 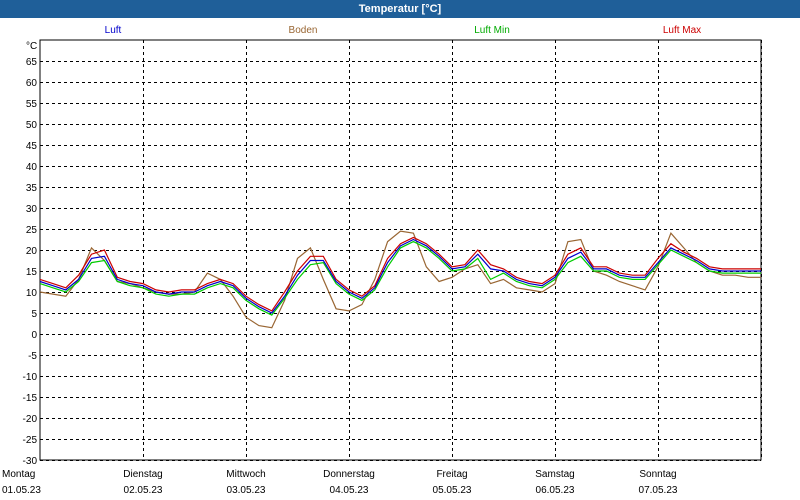 What do you see at coordinates (246, 490) in the screenshot?
I see `x-date-label: 03.05.23` at bounding box center [246, 490].